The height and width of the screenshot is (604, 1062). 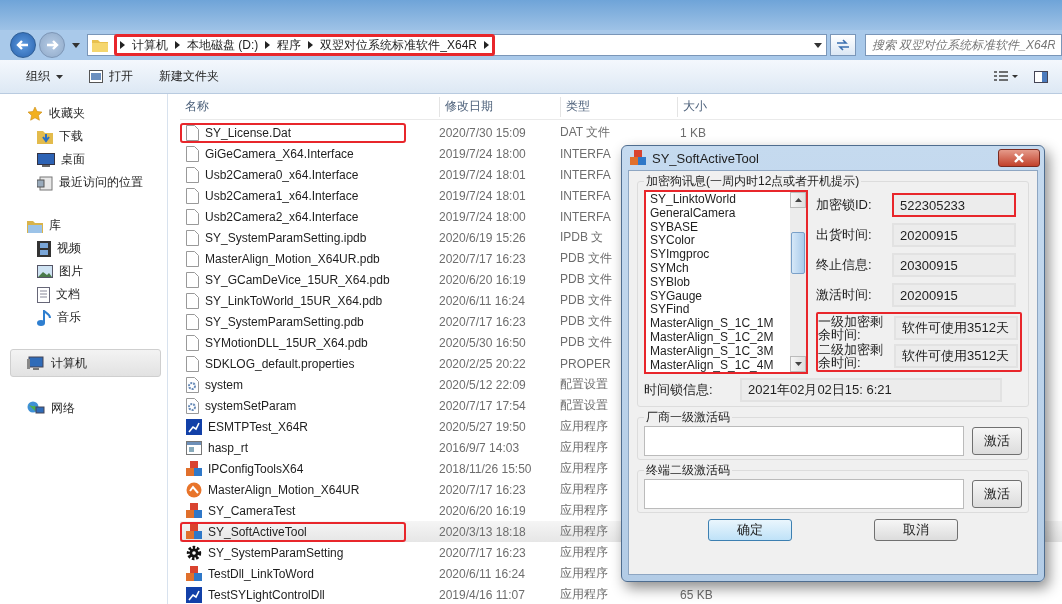 I want to click on file-name: MasterAlign_Motion_X64UR.pdb, so click(x=292, y=258).